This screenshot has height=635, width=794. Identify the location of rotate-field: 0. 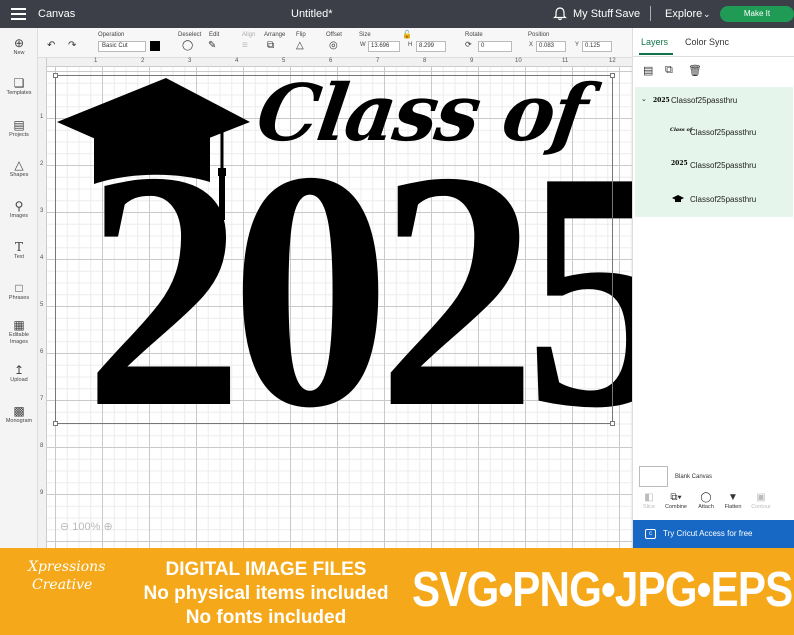
(495, 46).